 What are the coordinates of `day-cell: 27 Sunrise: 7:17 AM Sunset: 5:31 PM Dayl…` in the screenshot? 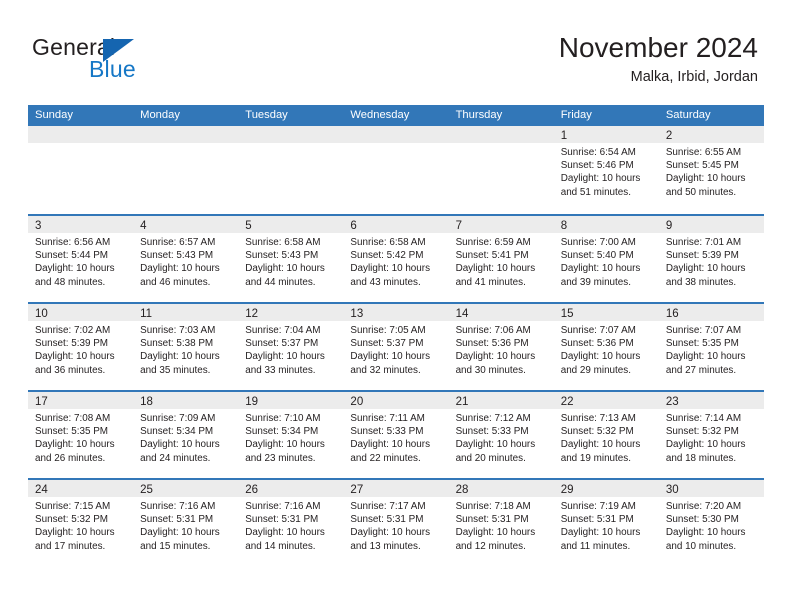 It's located at (396, 523).